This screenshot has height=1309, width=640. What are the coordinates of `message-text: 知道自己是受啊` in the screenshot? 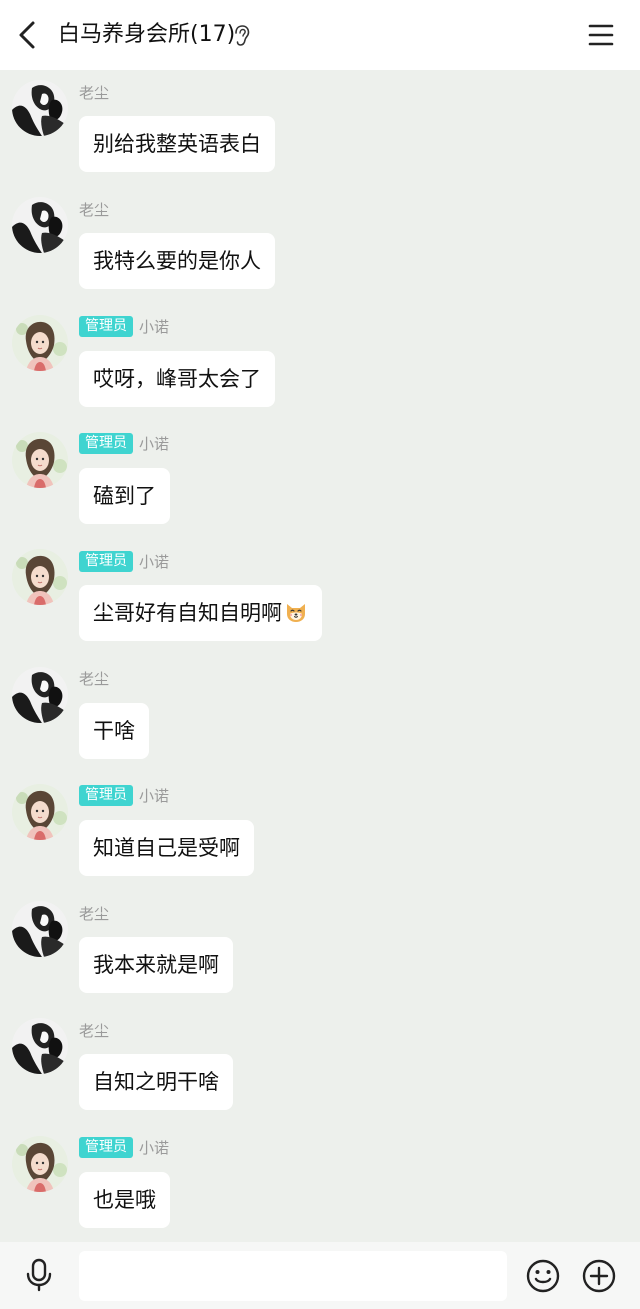 It's located at (166, 847).